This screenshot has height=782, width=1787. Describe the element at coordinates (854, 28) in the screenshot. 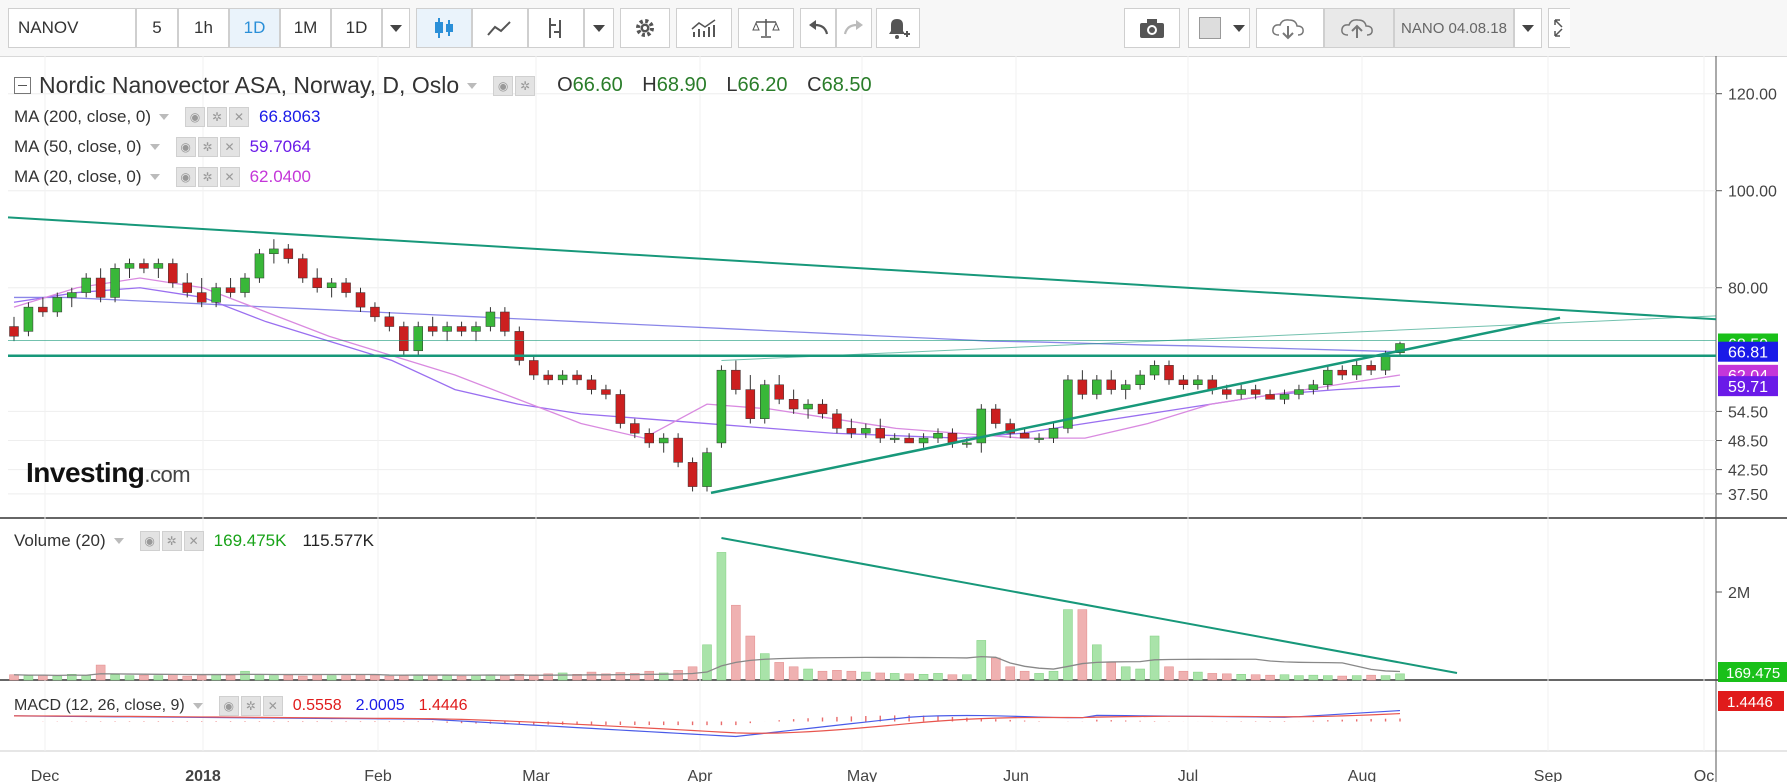

I see `redo-button` at that location.